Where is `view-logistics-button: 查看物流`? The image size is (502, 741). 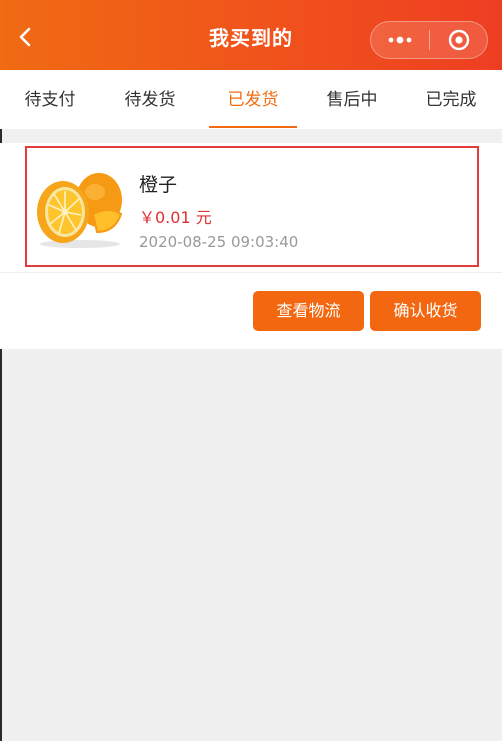 view-logistics-button: 查看物流 is located at coordinates (308, 311).